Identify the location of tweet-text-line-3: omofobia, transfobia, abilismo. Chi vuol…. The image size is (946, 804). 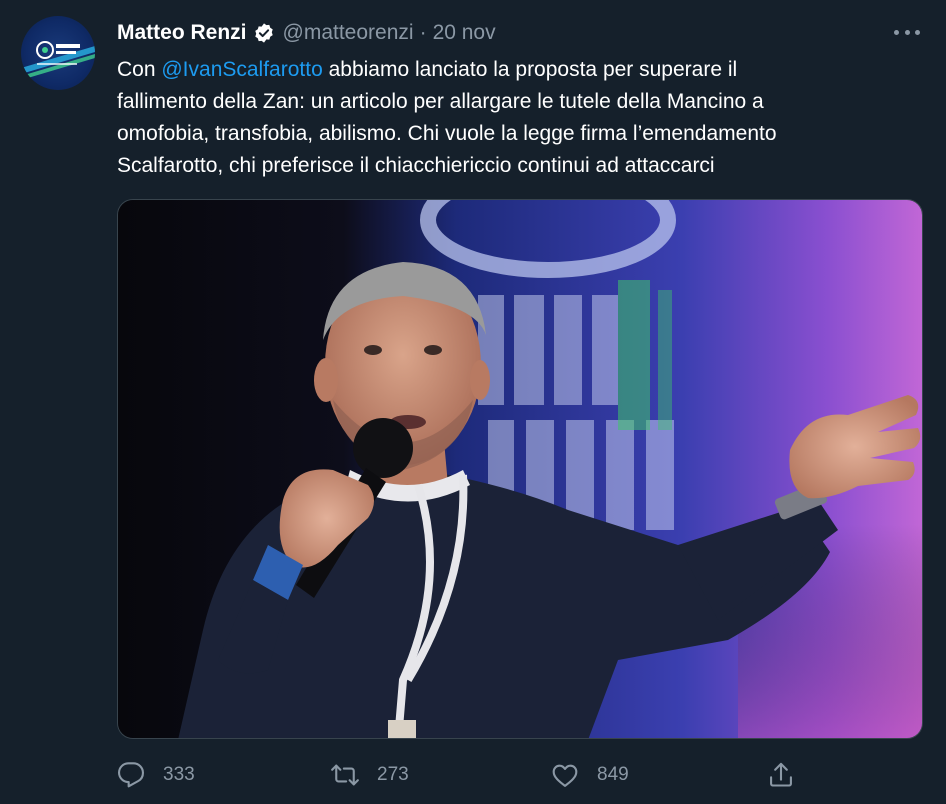
(447, 133).